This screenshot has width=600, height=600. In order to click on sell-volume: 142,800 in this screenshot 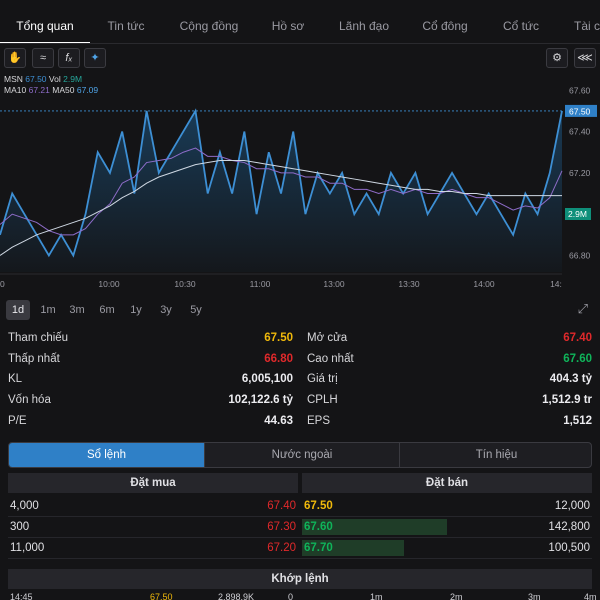, I will do `click(569, 527)`.